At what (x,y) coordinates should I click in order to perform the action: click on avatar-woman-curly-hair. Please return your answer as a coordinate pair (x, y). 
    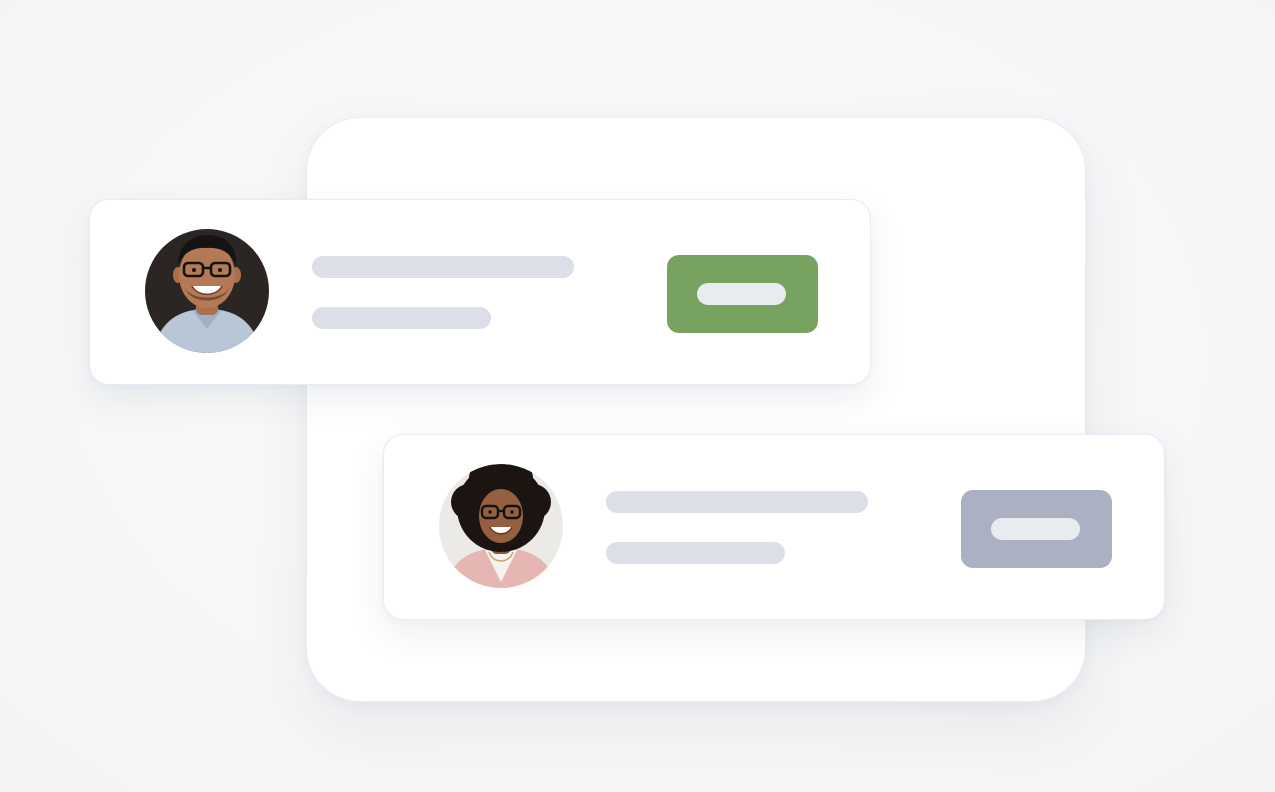
    Looking at the image, I should click on (501, 526).